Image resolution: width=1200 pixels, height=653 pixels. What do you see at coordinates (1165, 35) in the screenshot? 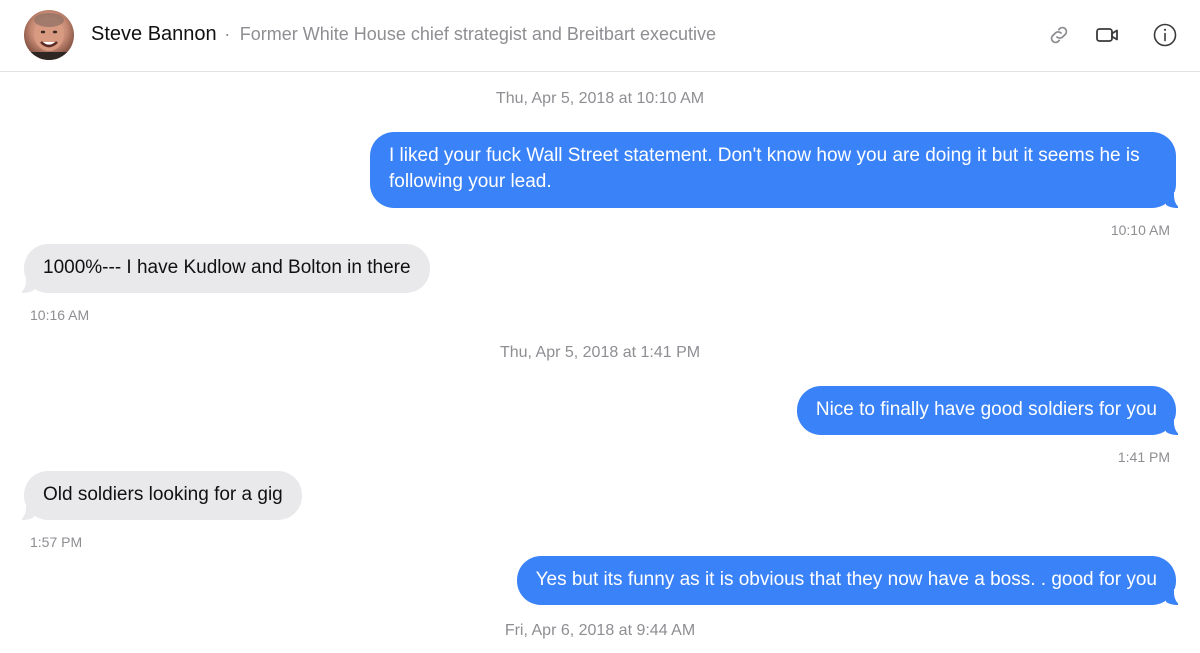
I see `info-icon` at bounding box center [1165, 35].